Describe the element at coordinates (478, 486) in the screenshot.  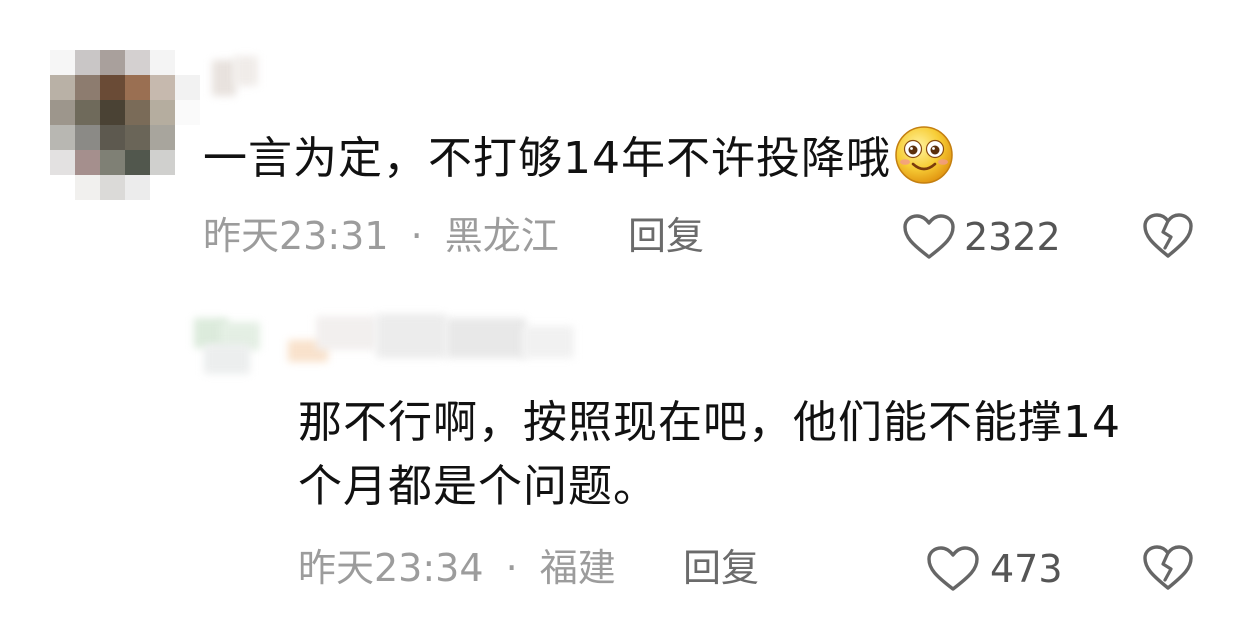
I see `reply-text-line-2: 个月都是个问题。` at that location.